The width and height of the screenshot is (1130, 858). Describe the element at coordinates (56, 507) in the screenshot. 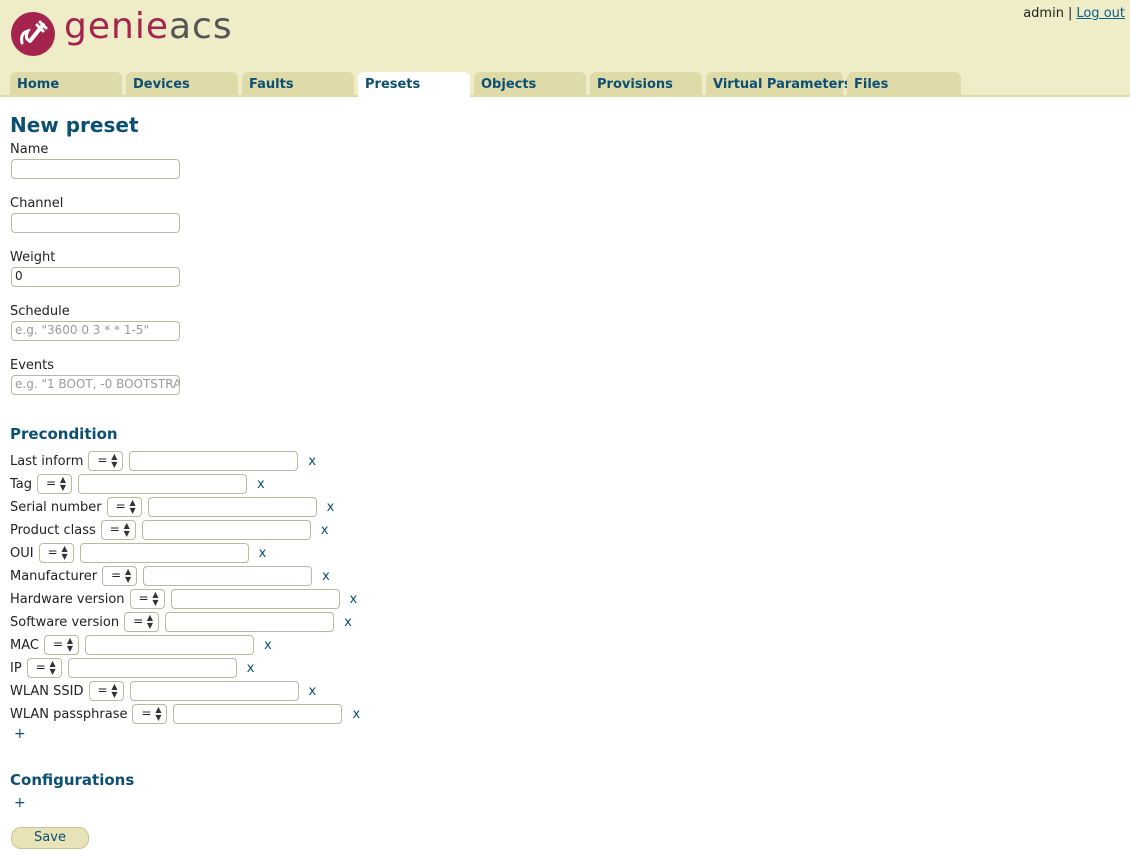

I see `condition-label: Serial number` at that location.